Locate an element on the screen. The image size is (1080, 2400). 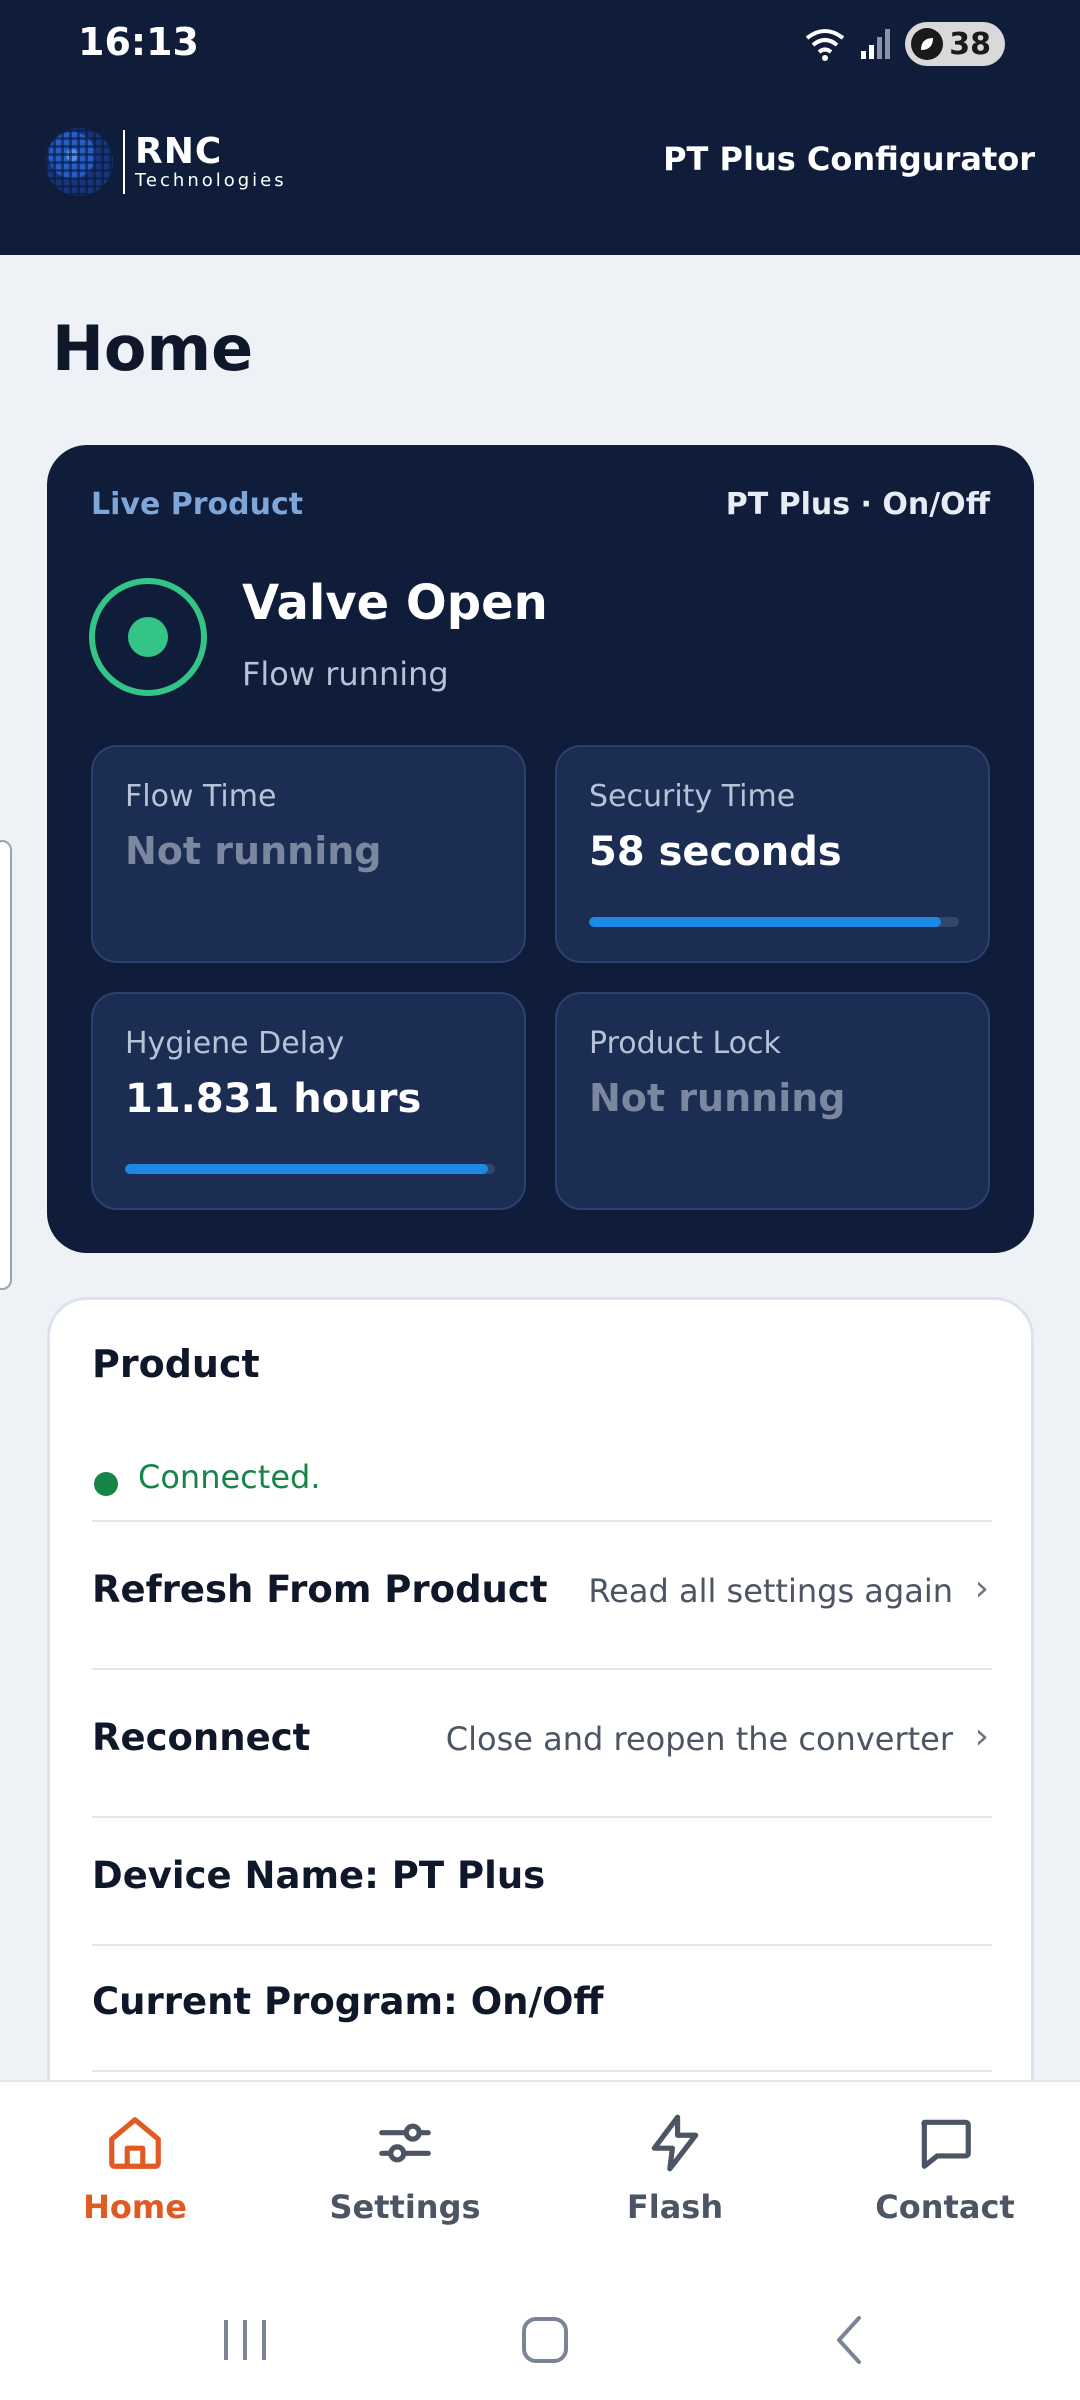
nav-flash: Flash is located at coordinates (675, 2169).